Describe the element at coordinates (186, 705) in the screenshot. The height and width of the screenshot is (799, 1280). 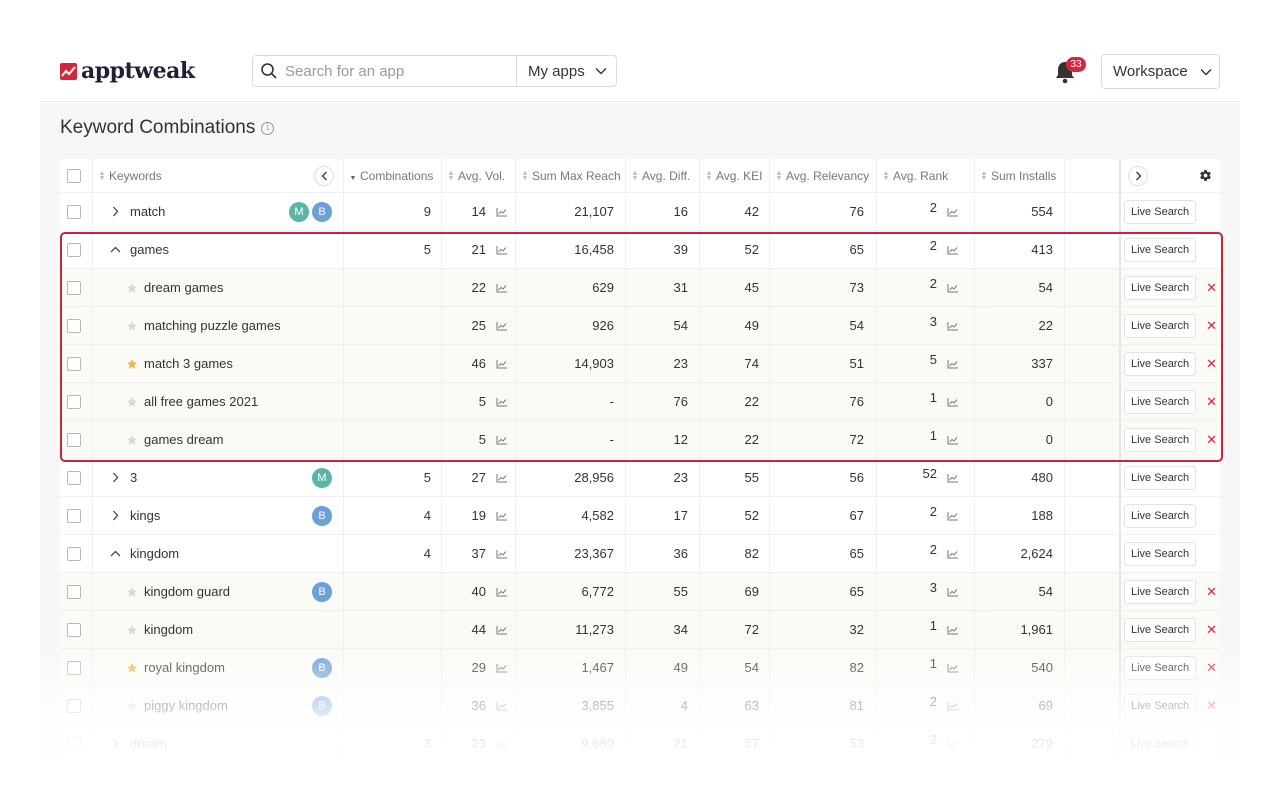
I see `keyword-label: piggy kingdom` at that location.